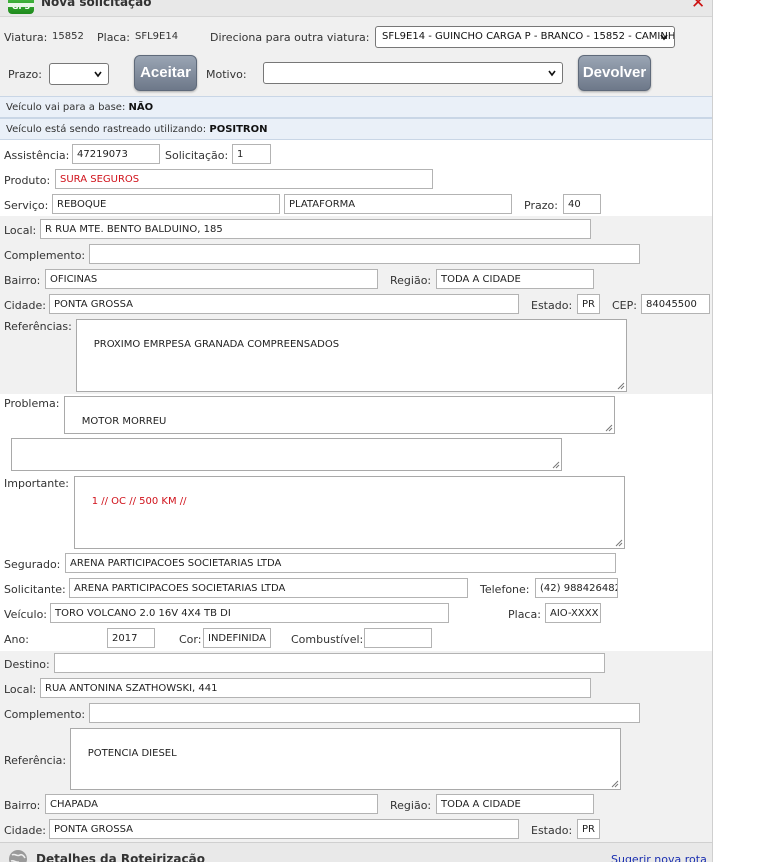 The height and width of the screenshot is (862, 777). I want to click on importante-label: Importante:, so click(37, 483).